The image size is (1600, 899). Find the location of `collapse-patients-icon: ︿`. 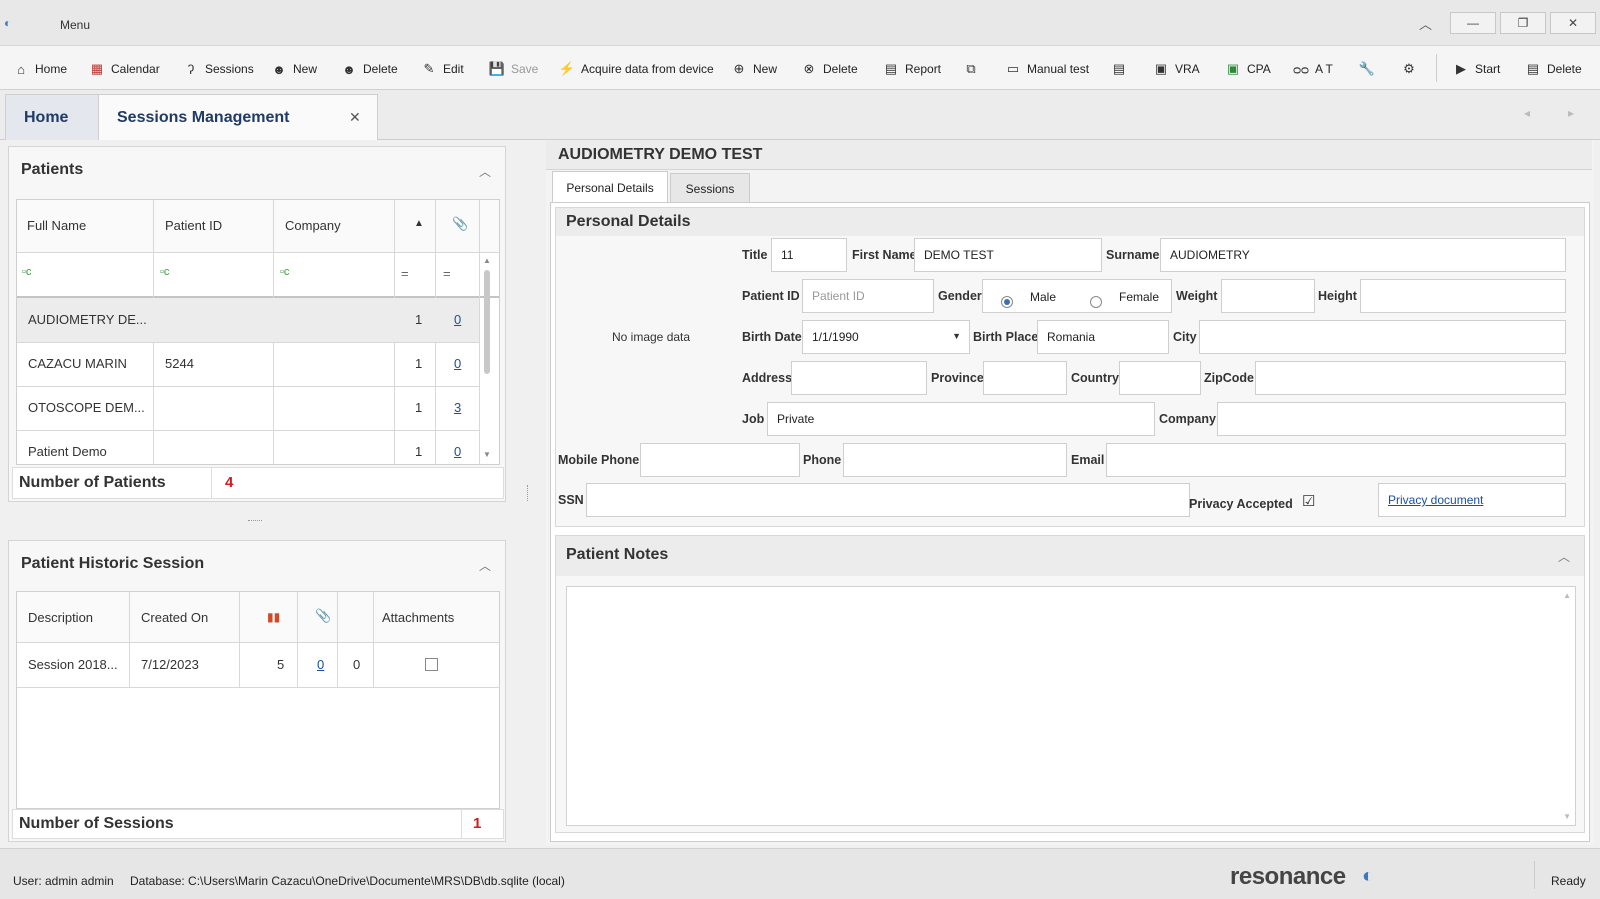

collapse-patients-icon: ︿ is located at coordinates (485, 171).